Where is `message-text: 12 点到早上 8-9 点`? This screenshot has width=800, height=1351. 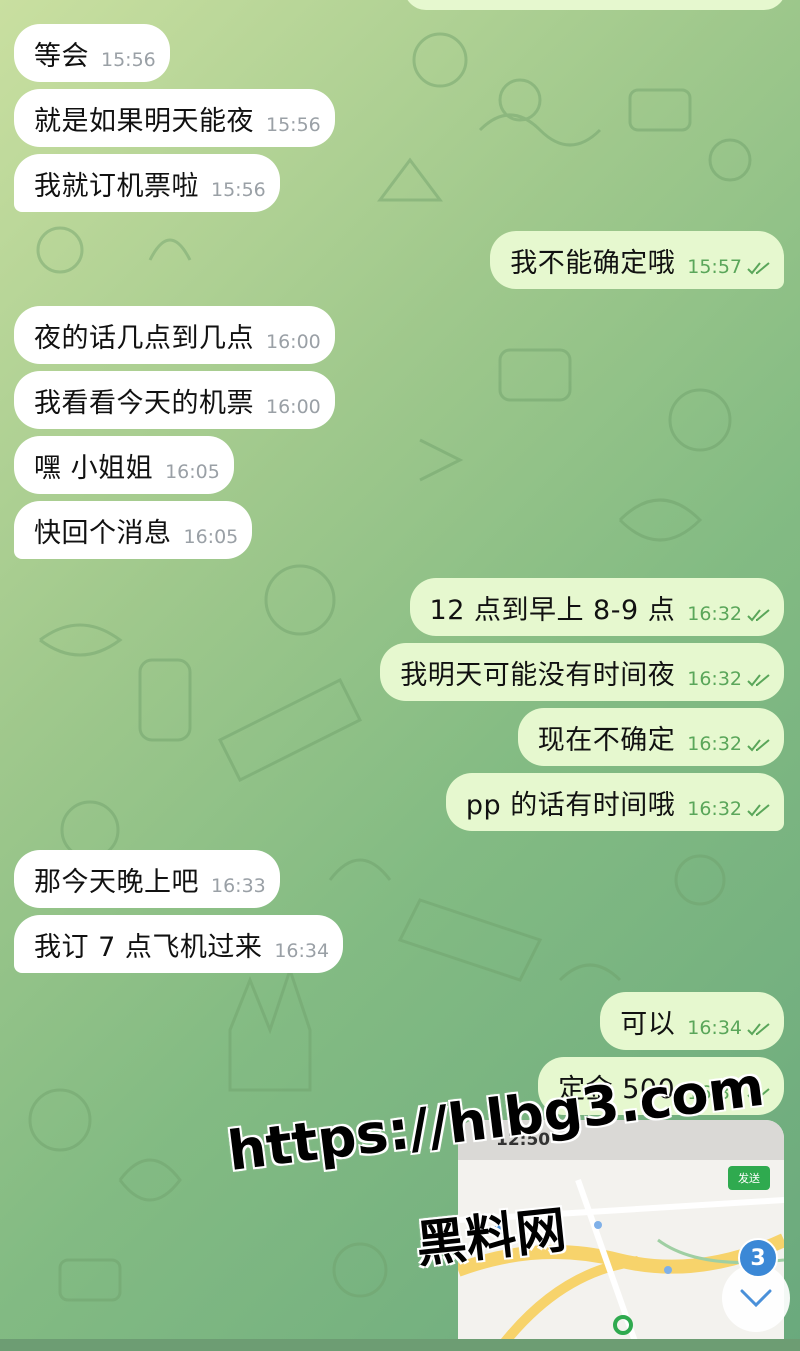
message-text: 12 点到早上 8-9 点 is located at coordinates (552, 610).